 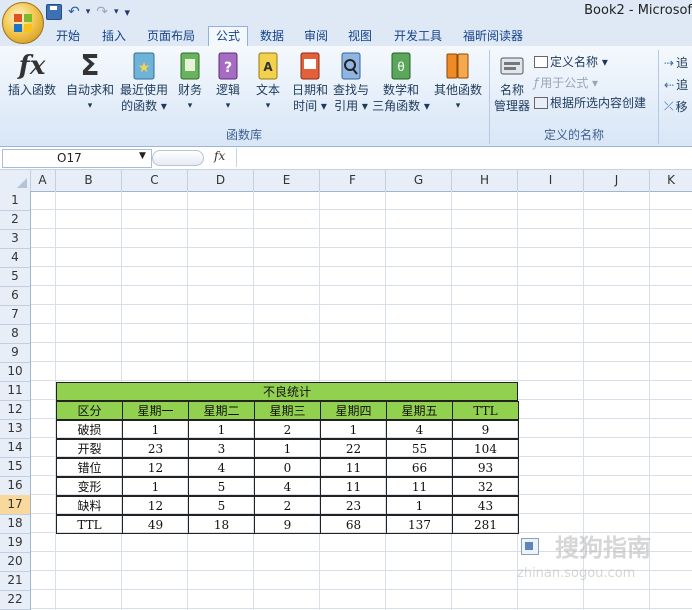 I want to click on tab-foxit-reader: 福昕阅读器, so click(x=493, y=36).